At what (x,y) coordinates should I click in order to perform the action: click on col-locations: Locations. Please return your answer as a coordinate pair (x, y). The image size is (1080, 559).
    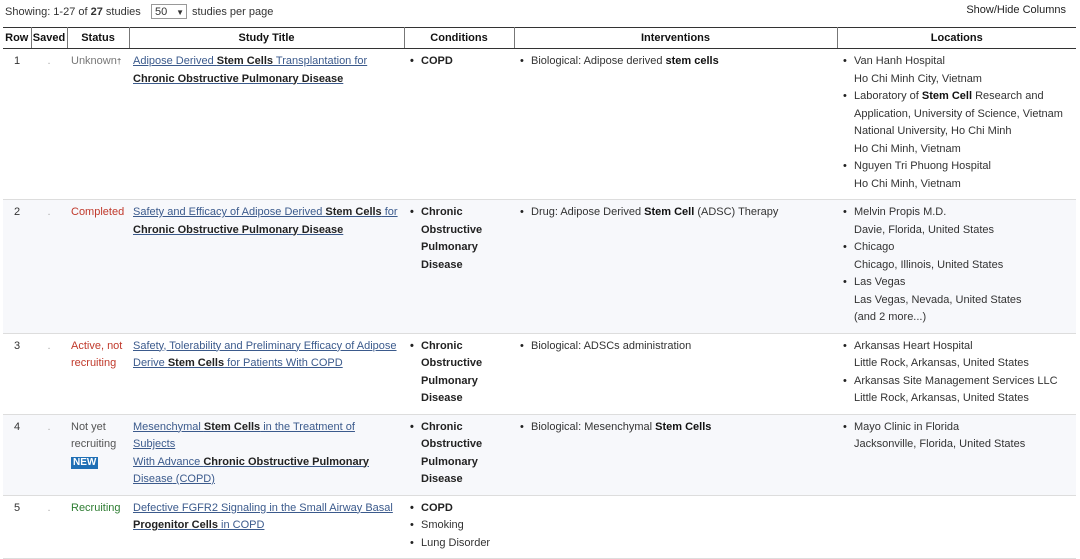
    Looking at the image, I should click on (956, 38).